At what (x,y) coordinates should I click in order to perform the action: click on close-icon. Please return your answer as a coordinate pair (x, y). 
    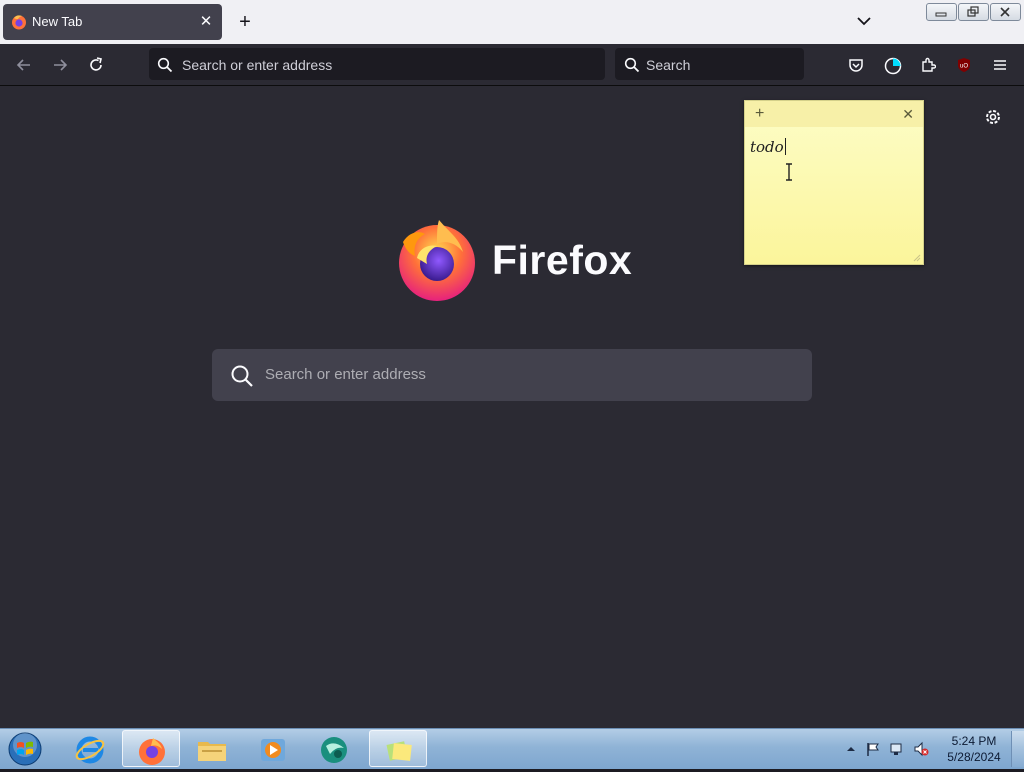
    Looking at the image, I should click on (1005, 12).